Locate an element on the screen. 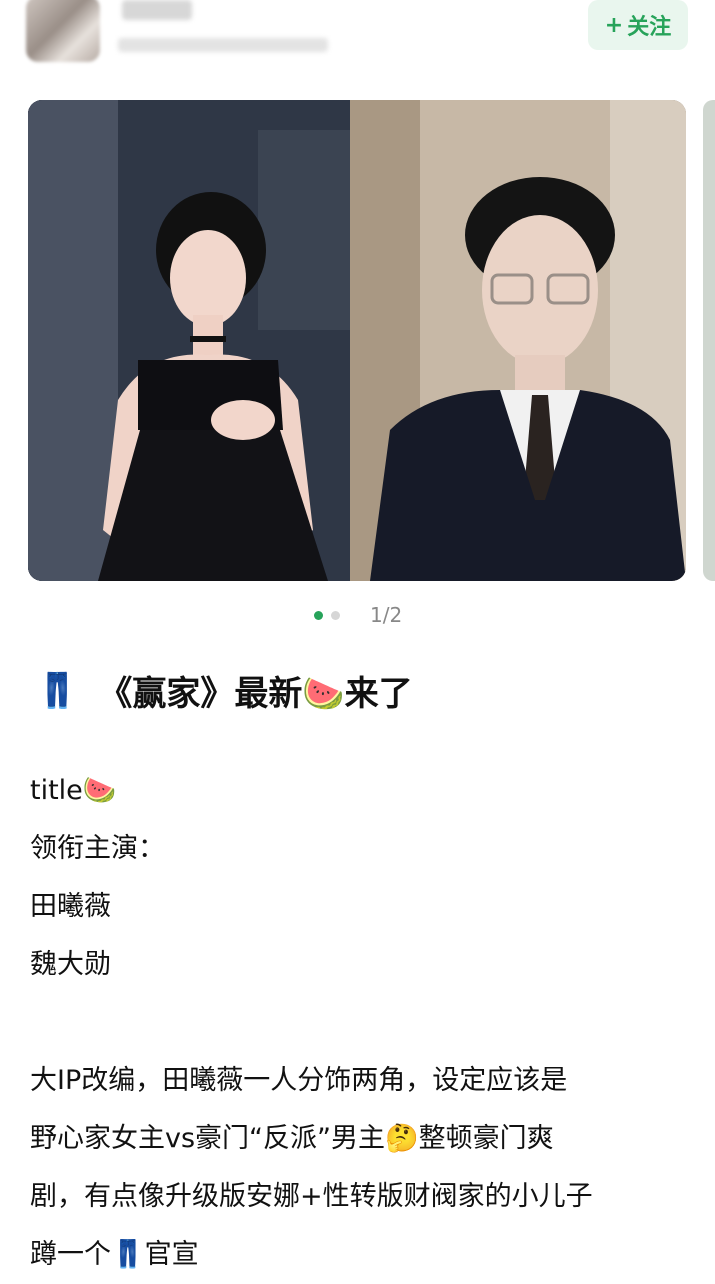 The height and width of the screenshot is (1284, 715). next-image-peek is located at coordinates (709, 340).